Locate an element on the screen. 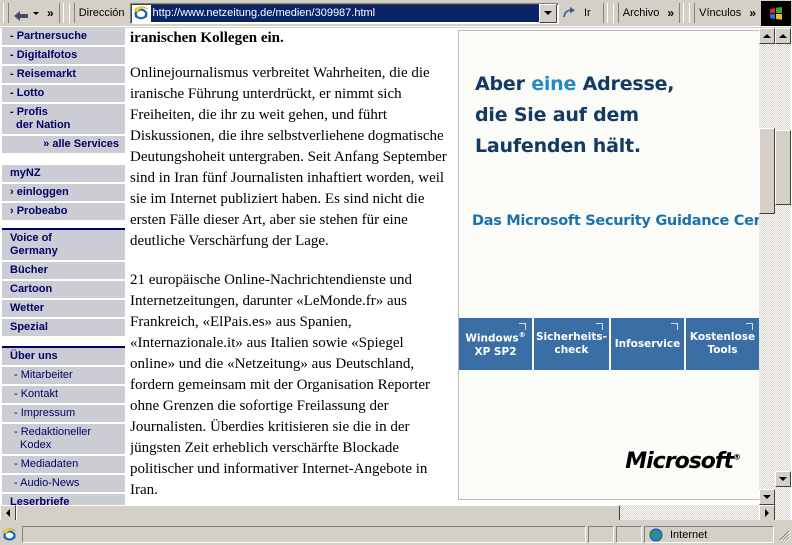  status-message-panel is located at coordinates (304, 534).